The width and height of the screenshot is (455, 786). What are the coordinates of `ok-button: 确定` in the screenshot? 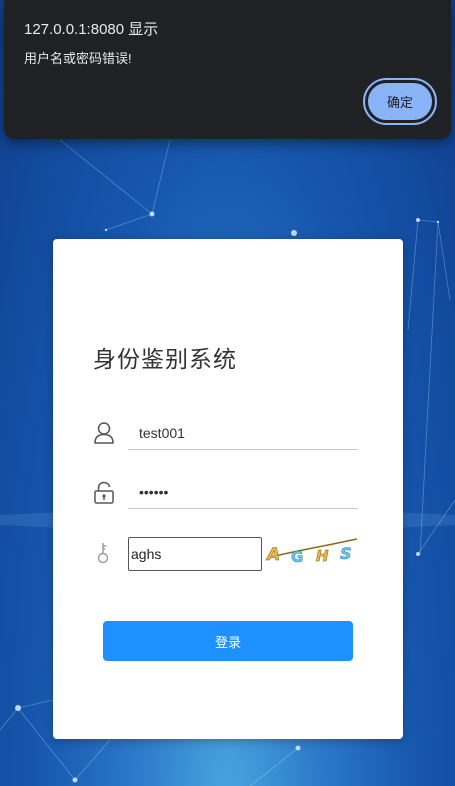 It's located at (400, 101).